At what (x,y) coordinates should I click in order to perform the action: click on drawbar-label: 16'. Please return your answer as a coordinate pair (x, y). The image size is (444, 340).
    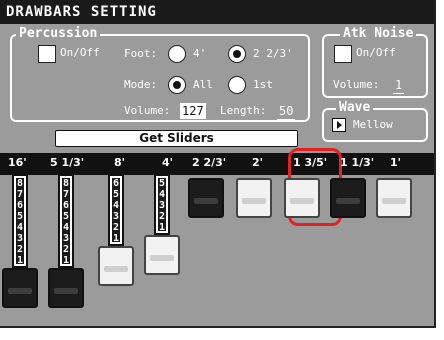
    Looking at the image, I should click on (17, 162).